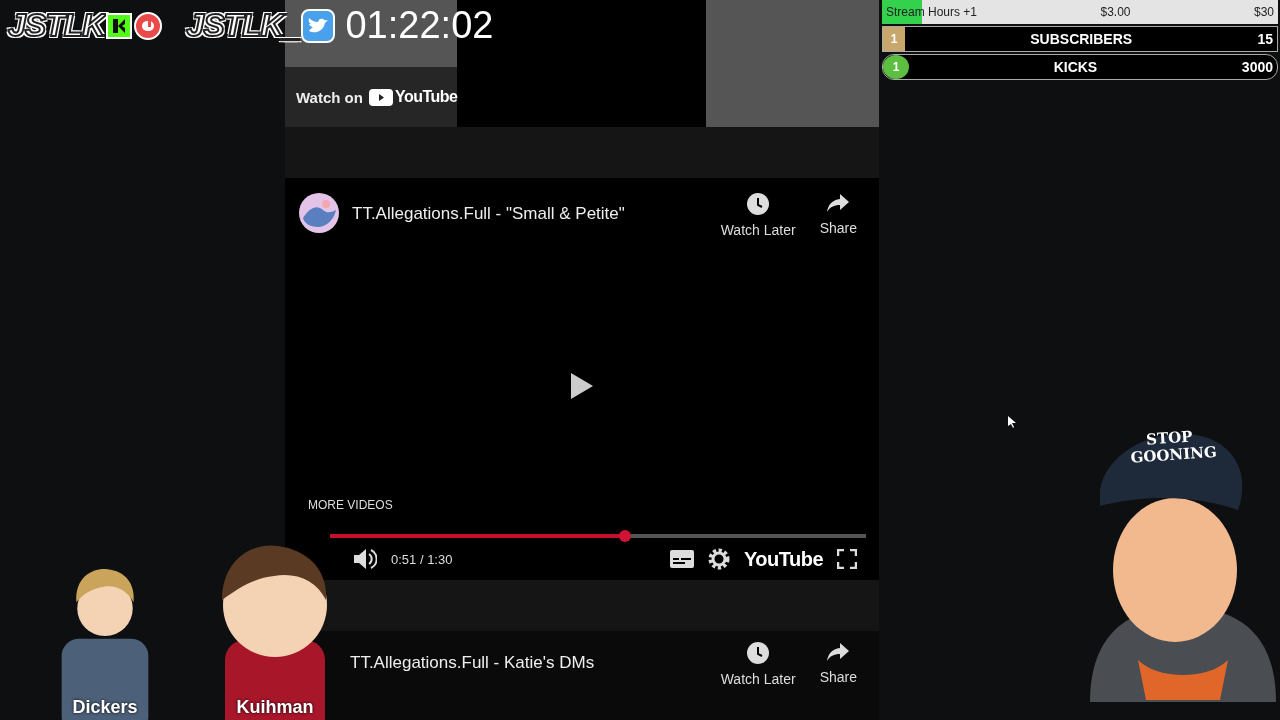 The width and height of the screenshot is (1280, 720). I want to click on more-videos-label: MORE VIDEOS, so click(350, 505).